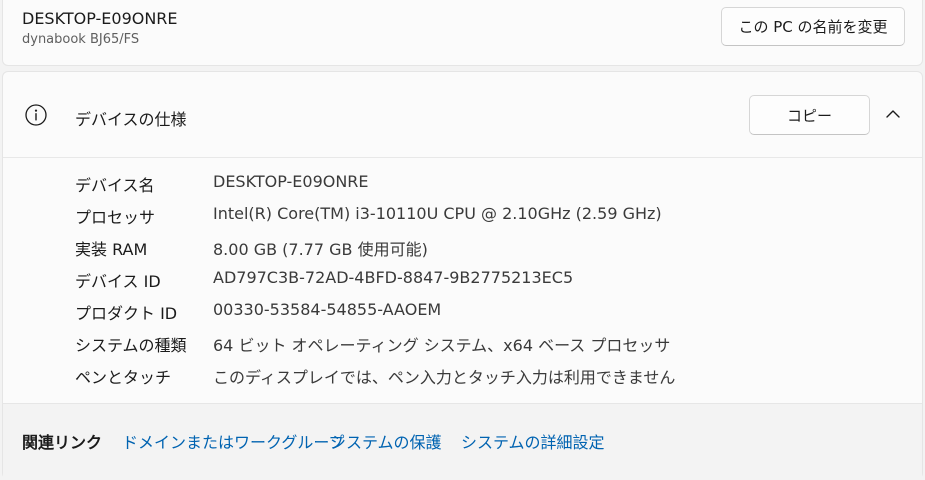 This screenshot has width=925, height=480. I want to click on spec-value: DESKTOP-E09ONRE, so click(291, 181).